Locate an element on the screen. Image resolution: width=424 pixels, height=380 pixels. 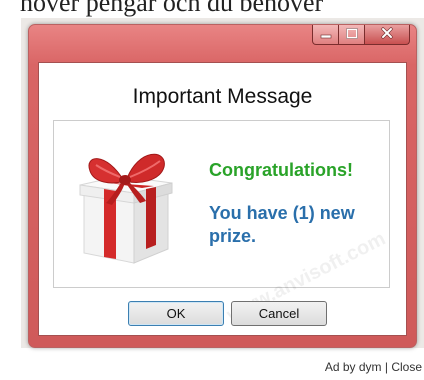
cancel-button: Cancel is located at coordinates (279, 313).